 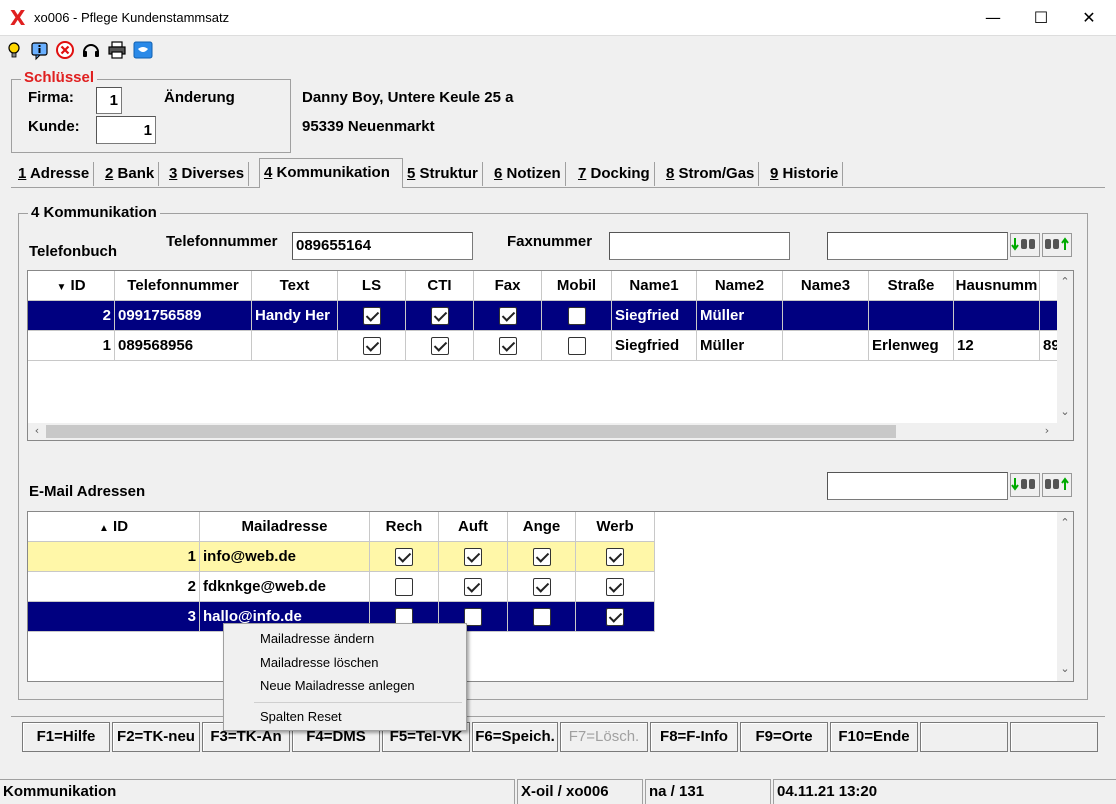 What do you see at coordinates (1089, 18) in the screenshot?
I see `close-button: ✕` at bounding box center [1089, 18].